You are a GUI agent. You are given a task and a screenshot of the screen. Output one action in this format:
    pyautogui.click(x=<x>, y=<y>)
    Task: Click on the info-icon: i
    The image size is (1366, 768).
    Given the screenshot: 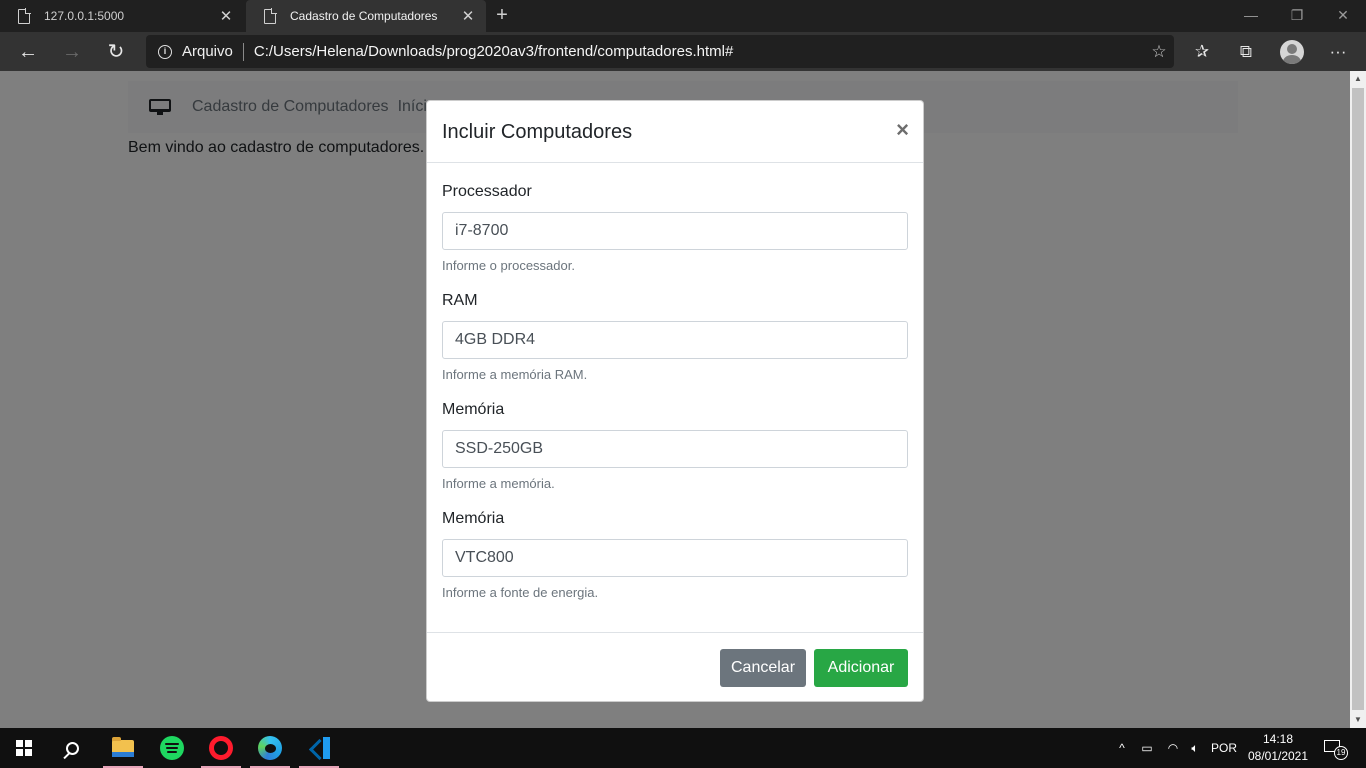 What is the action you would take?
    pyautogui.click(x=165, y=51)
    